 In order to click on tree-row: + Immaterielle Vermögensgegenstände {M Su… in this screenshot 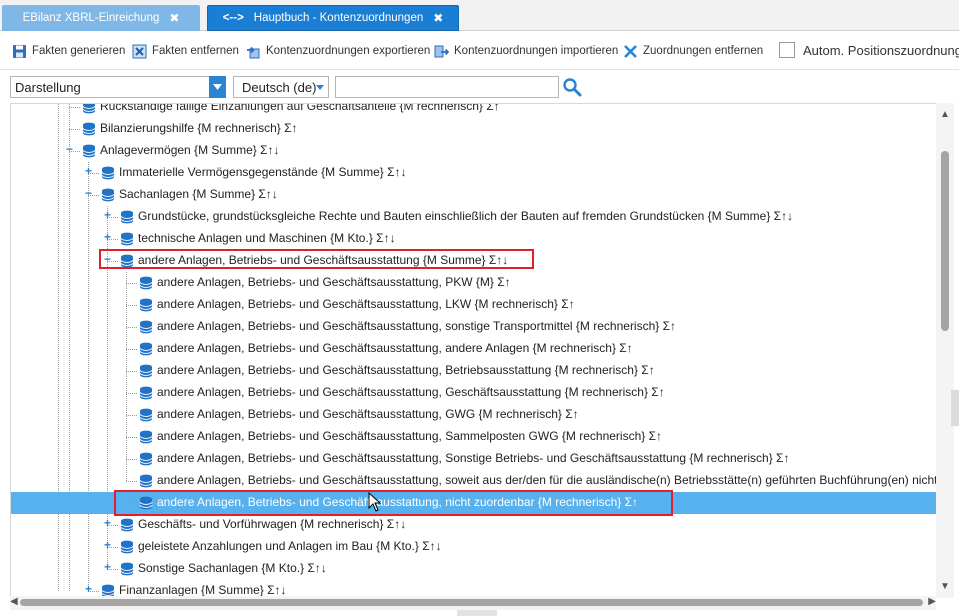, I will do `click(474, 173)`.